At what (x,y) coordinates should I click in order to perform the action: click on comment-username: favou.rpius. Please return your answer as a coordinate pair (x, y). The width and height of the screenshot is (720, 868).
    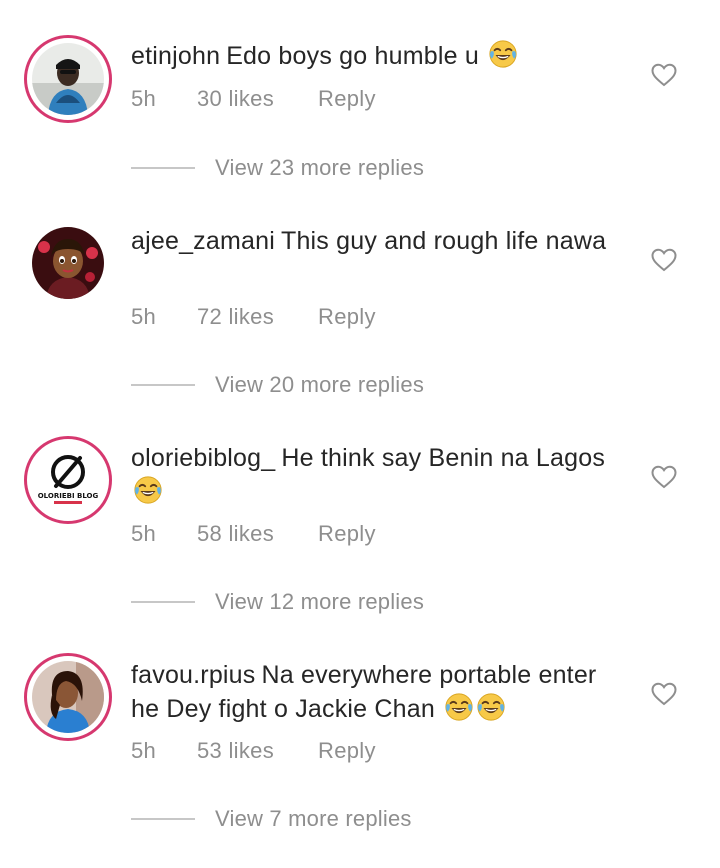
    Looking at the image, I should click on (193, 675).